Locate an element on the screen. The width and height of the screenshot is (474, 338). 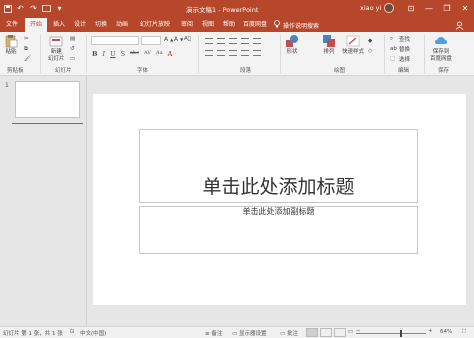
tab-slideshow: 幻灯片放映 is located at coordinates (155, 25).